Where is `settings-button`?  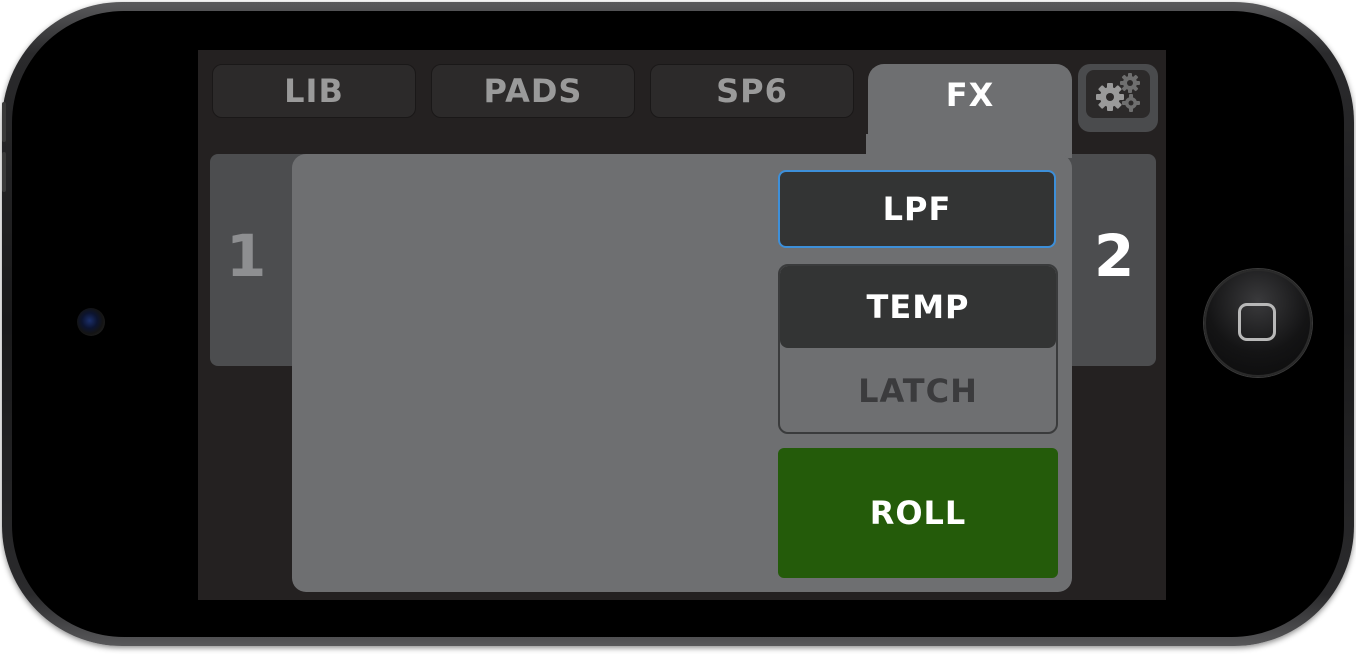 settings-button is located at coordinates (1118, 94).